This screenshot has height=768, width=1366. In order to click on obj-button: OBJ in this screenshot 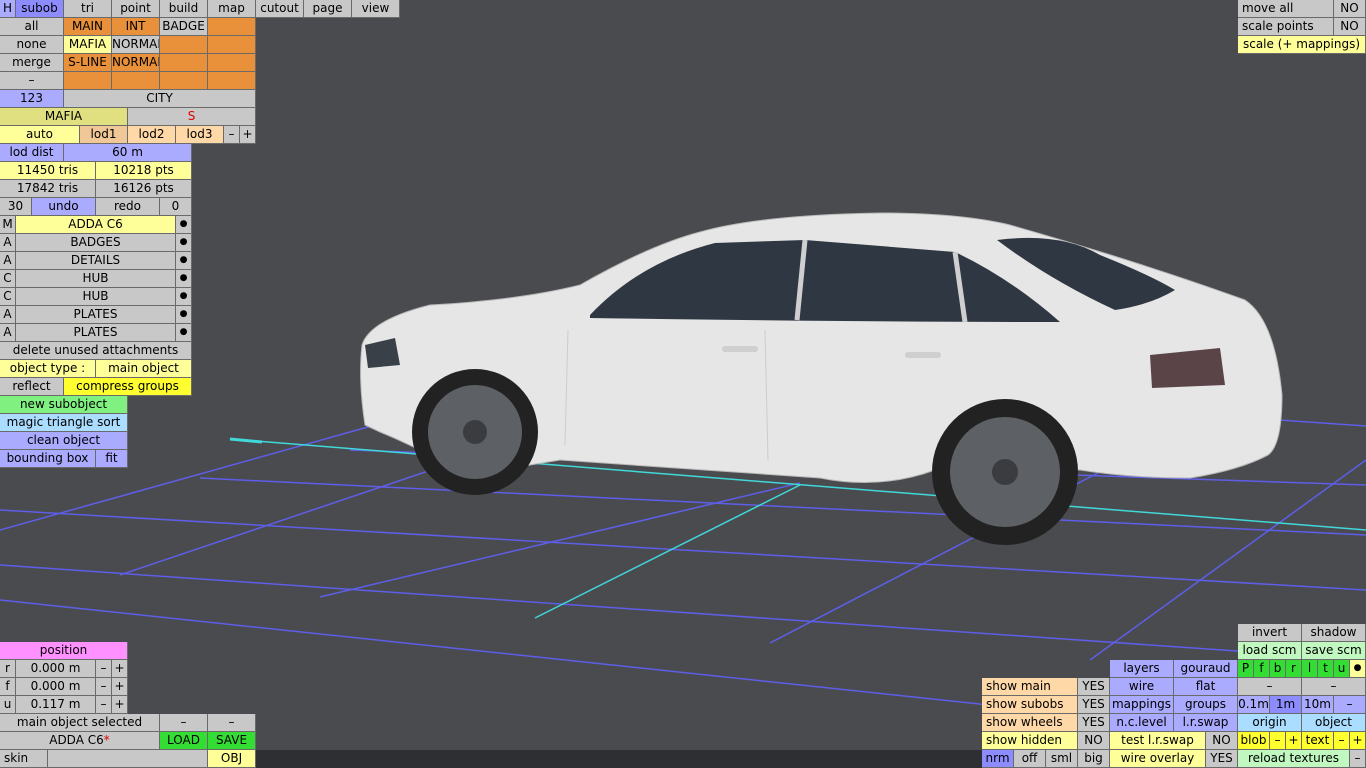, I will do `click(232, 759)`.